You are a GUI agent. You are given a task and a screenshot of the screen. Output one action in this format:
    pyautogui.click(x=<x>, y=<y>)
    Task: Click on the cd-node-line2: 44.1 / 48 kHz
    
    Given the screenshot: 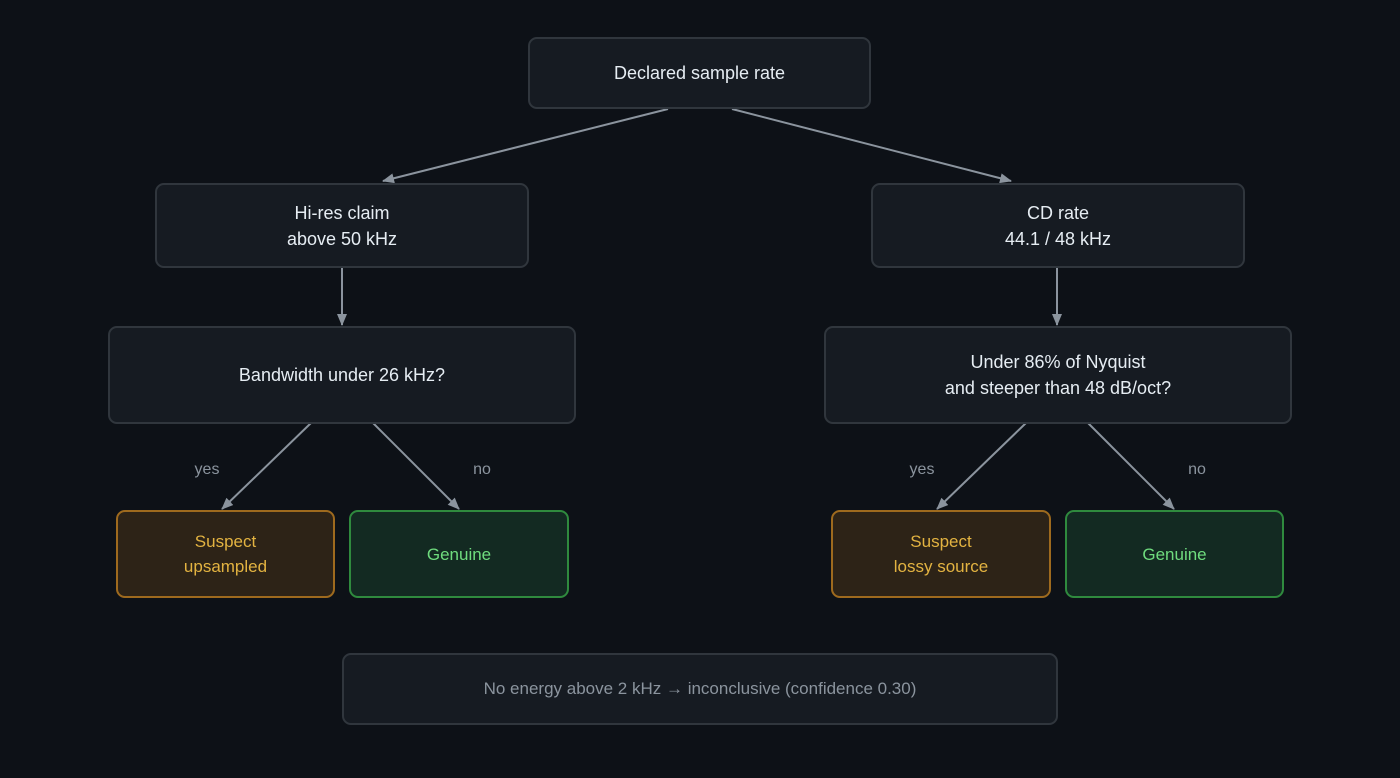 What is the action you would take?
    pyautogui.click(x=1058, y=238)
    